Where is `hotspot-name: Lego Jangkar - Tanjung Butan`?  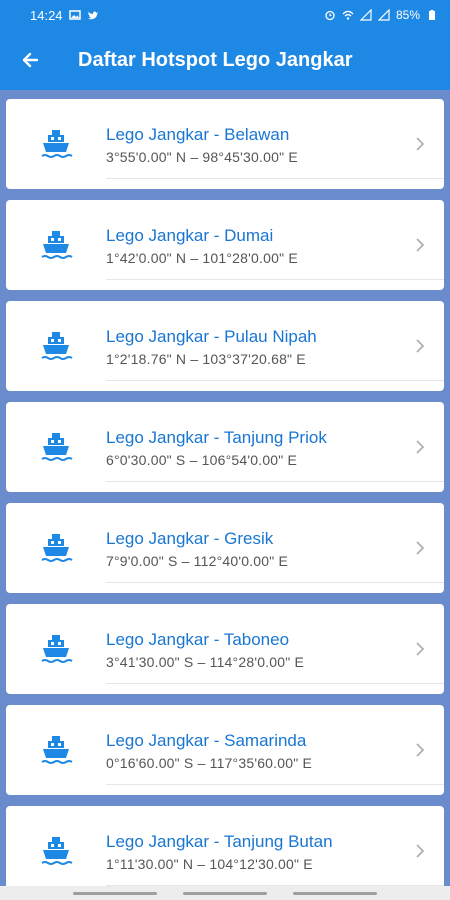 hotspot-name: Lego Jangkar - Tanjung Butan is located at coordinates (219, 841).